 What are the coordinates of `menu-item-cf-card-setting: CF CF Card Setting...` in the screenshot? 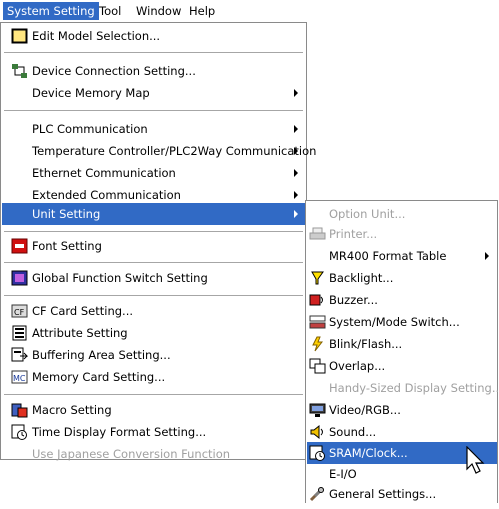 It's located at (153, 311).